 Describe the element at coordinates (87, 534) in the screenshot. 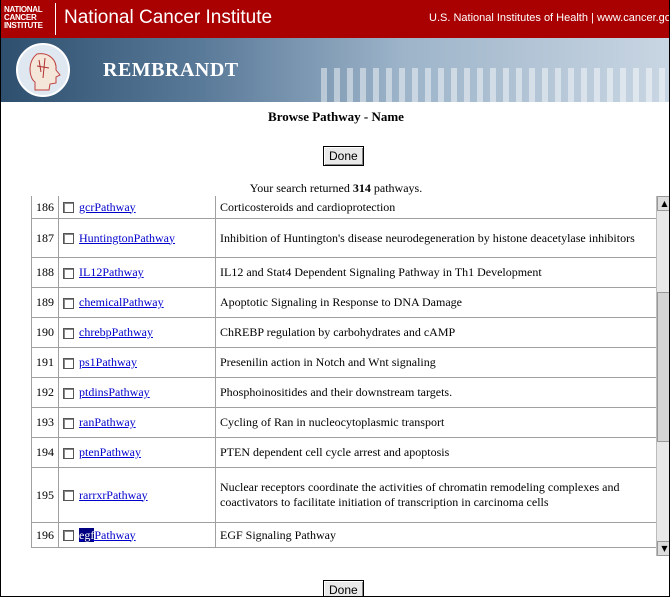

I see `selected-text: egf` at that location.